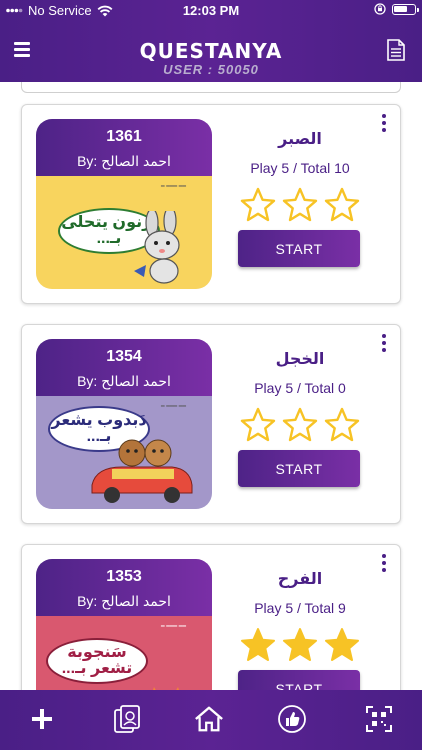 The image size is (422, 750). Describe the element at coordinates (142, 471) in the screenshot. I see `bears-in-car-illustration-icon` at that location.